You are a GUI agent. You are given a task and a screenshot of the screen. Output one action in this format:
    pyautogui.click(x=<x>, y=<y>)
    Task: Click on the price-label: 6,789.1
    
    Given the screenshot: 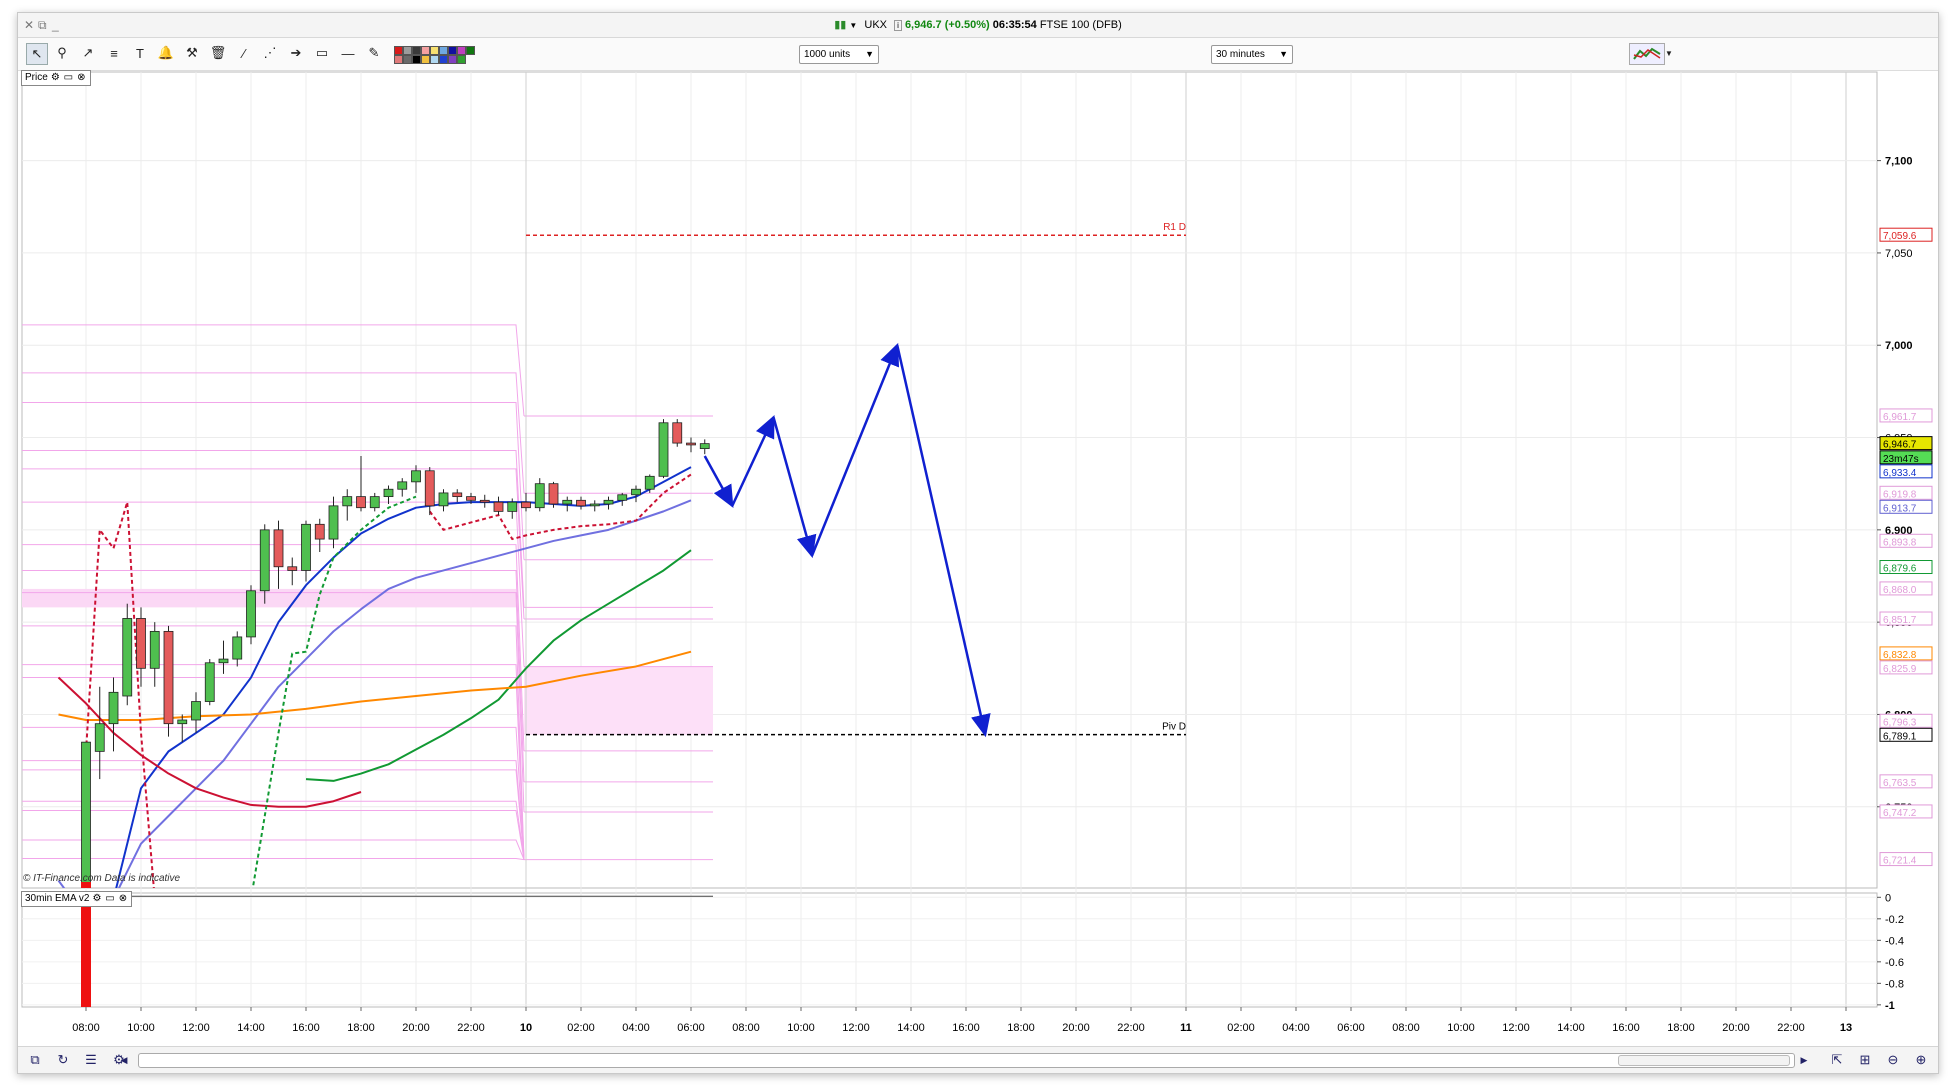 What is the action you would take?
    pyautogui.click(x=1900, y=736)
    